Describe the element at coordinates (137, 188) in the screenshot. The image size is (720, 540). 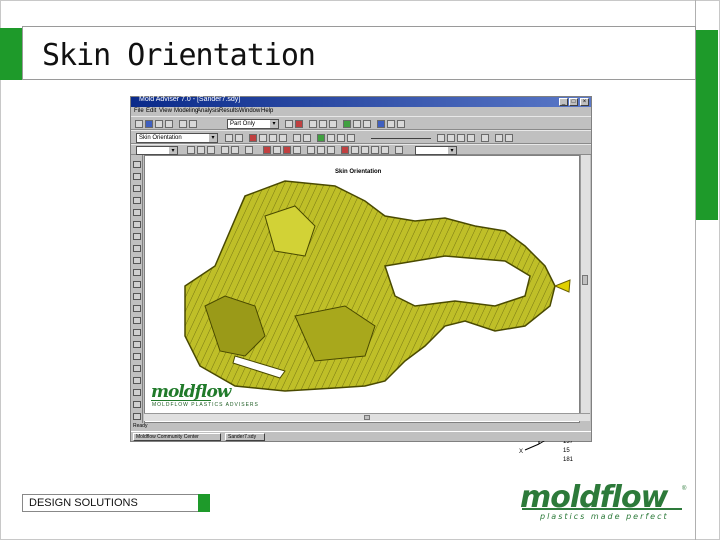
I see `cylinder-icon` at that location.